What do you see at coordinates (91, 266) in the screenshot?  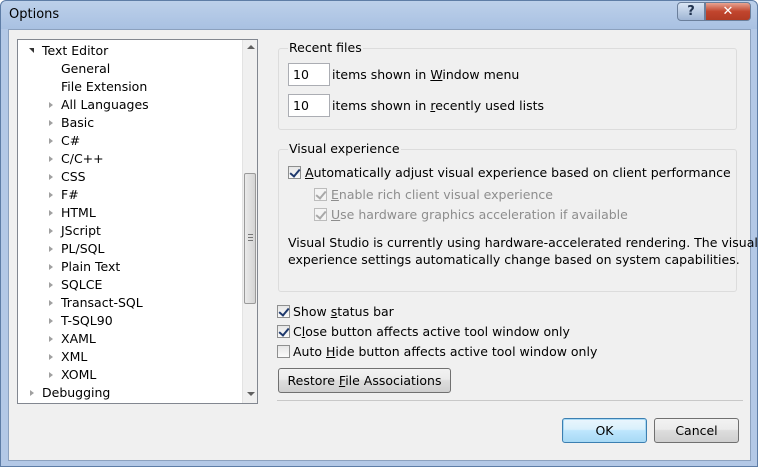 I see `tree-item-label: Plain Text` at bounding box center [91, 266].